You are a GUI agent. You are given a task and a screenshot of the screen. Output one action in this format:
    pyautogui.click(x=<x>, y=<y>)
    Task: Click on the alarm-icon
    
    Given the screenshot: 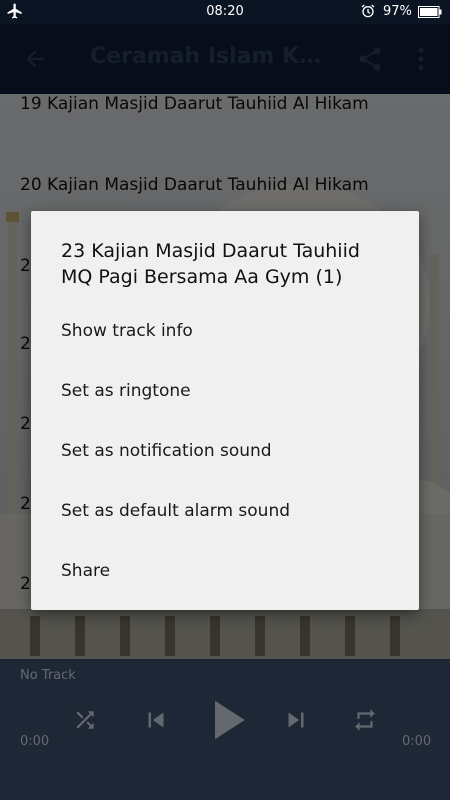 What is the action you would take?
    pyautogui.click(x=368, y=11)
    